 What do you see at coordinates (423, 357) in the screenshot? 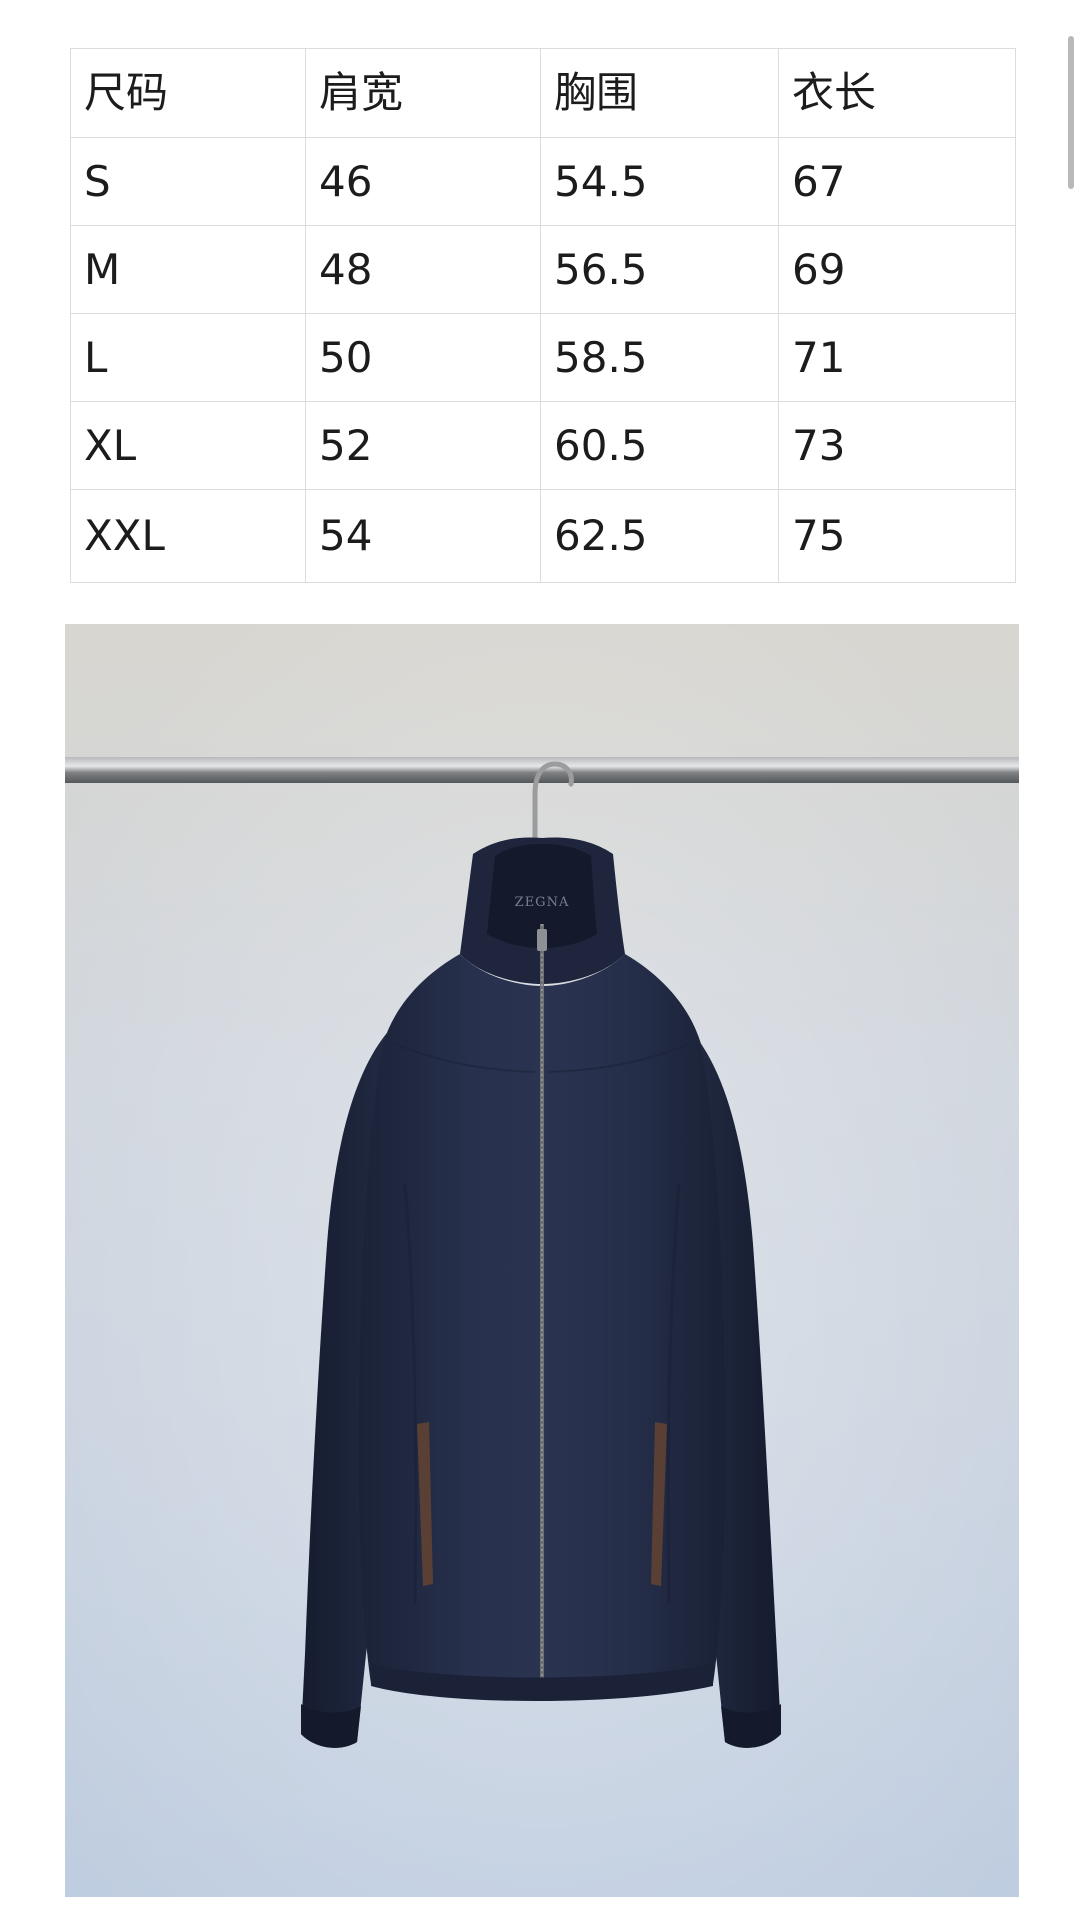
I see `cell-shoulder: 50` at bounding box center [423, 357].